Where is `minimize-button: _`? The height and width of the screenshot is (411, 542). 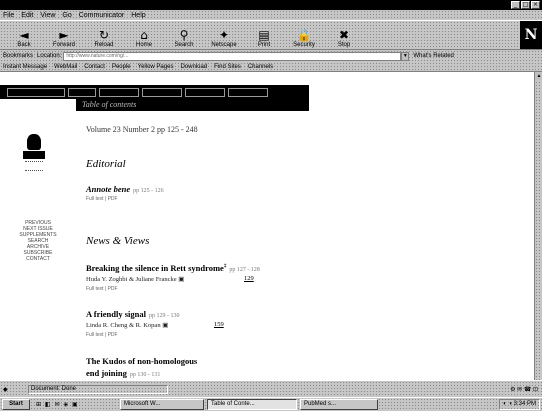
minimize-button: _ is located at coordinates (515, 5).